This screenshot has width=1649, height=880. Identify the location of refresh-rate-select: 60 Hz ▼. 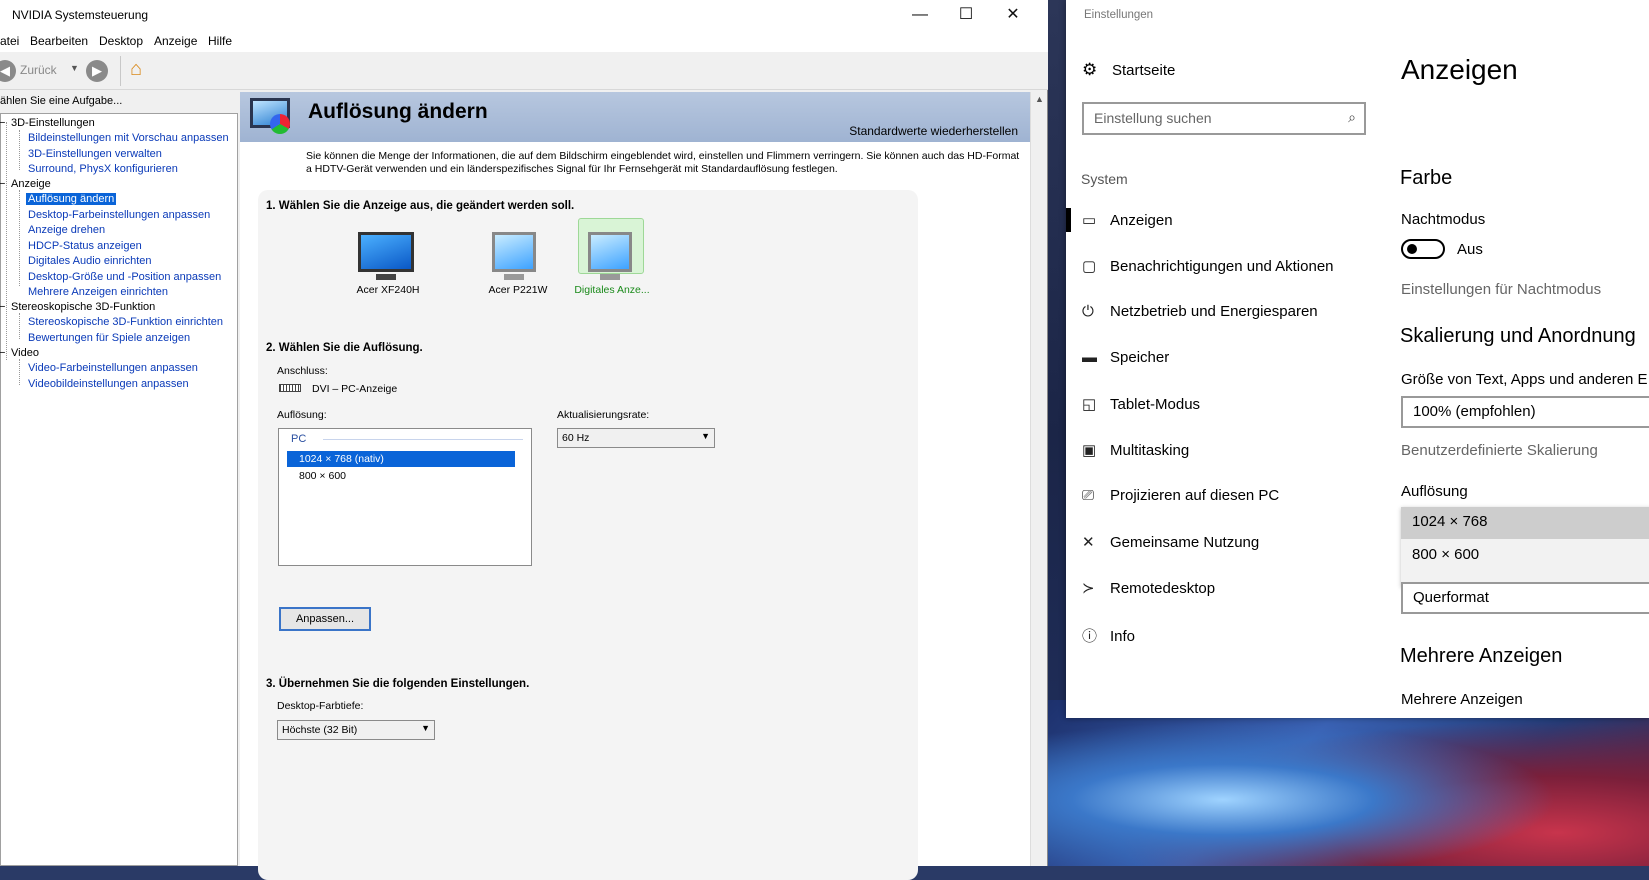
(636, 438).